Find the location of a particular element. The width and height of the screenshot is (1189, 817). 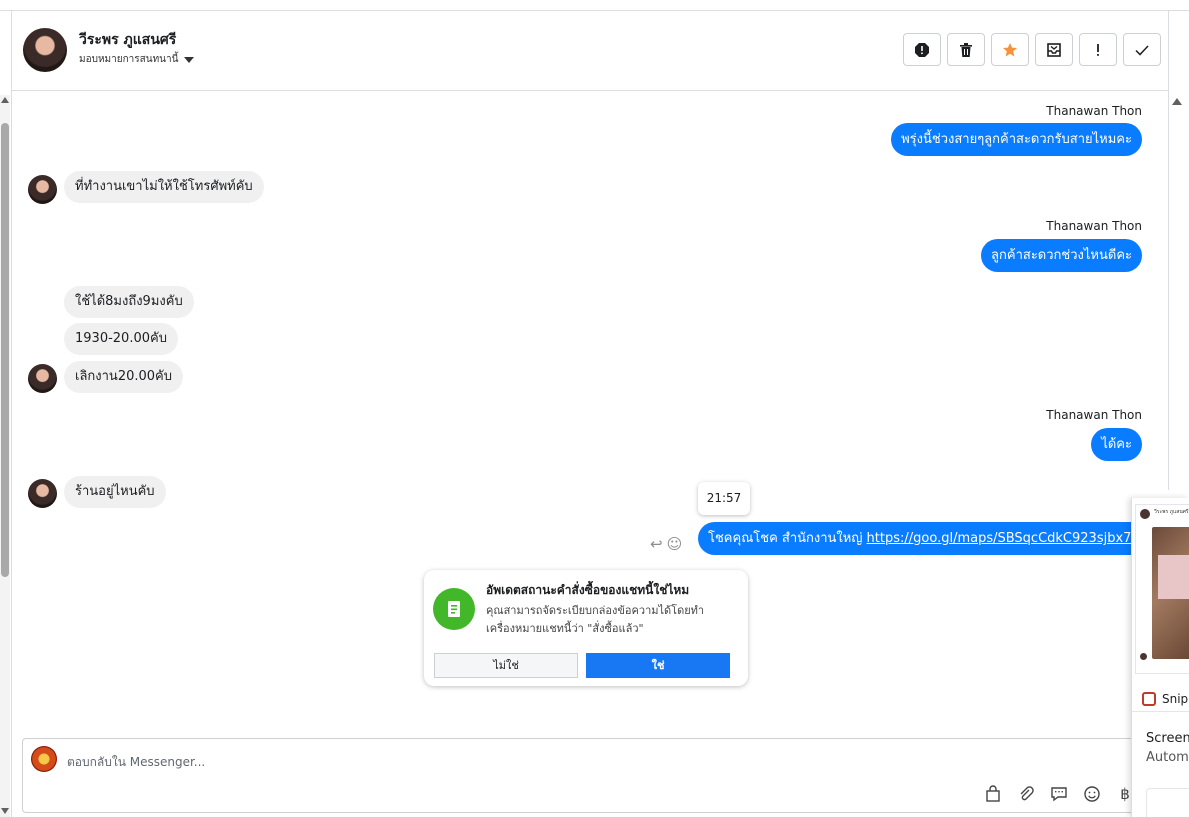

thumbnail-avatar is located at coordinates (1145, 514).